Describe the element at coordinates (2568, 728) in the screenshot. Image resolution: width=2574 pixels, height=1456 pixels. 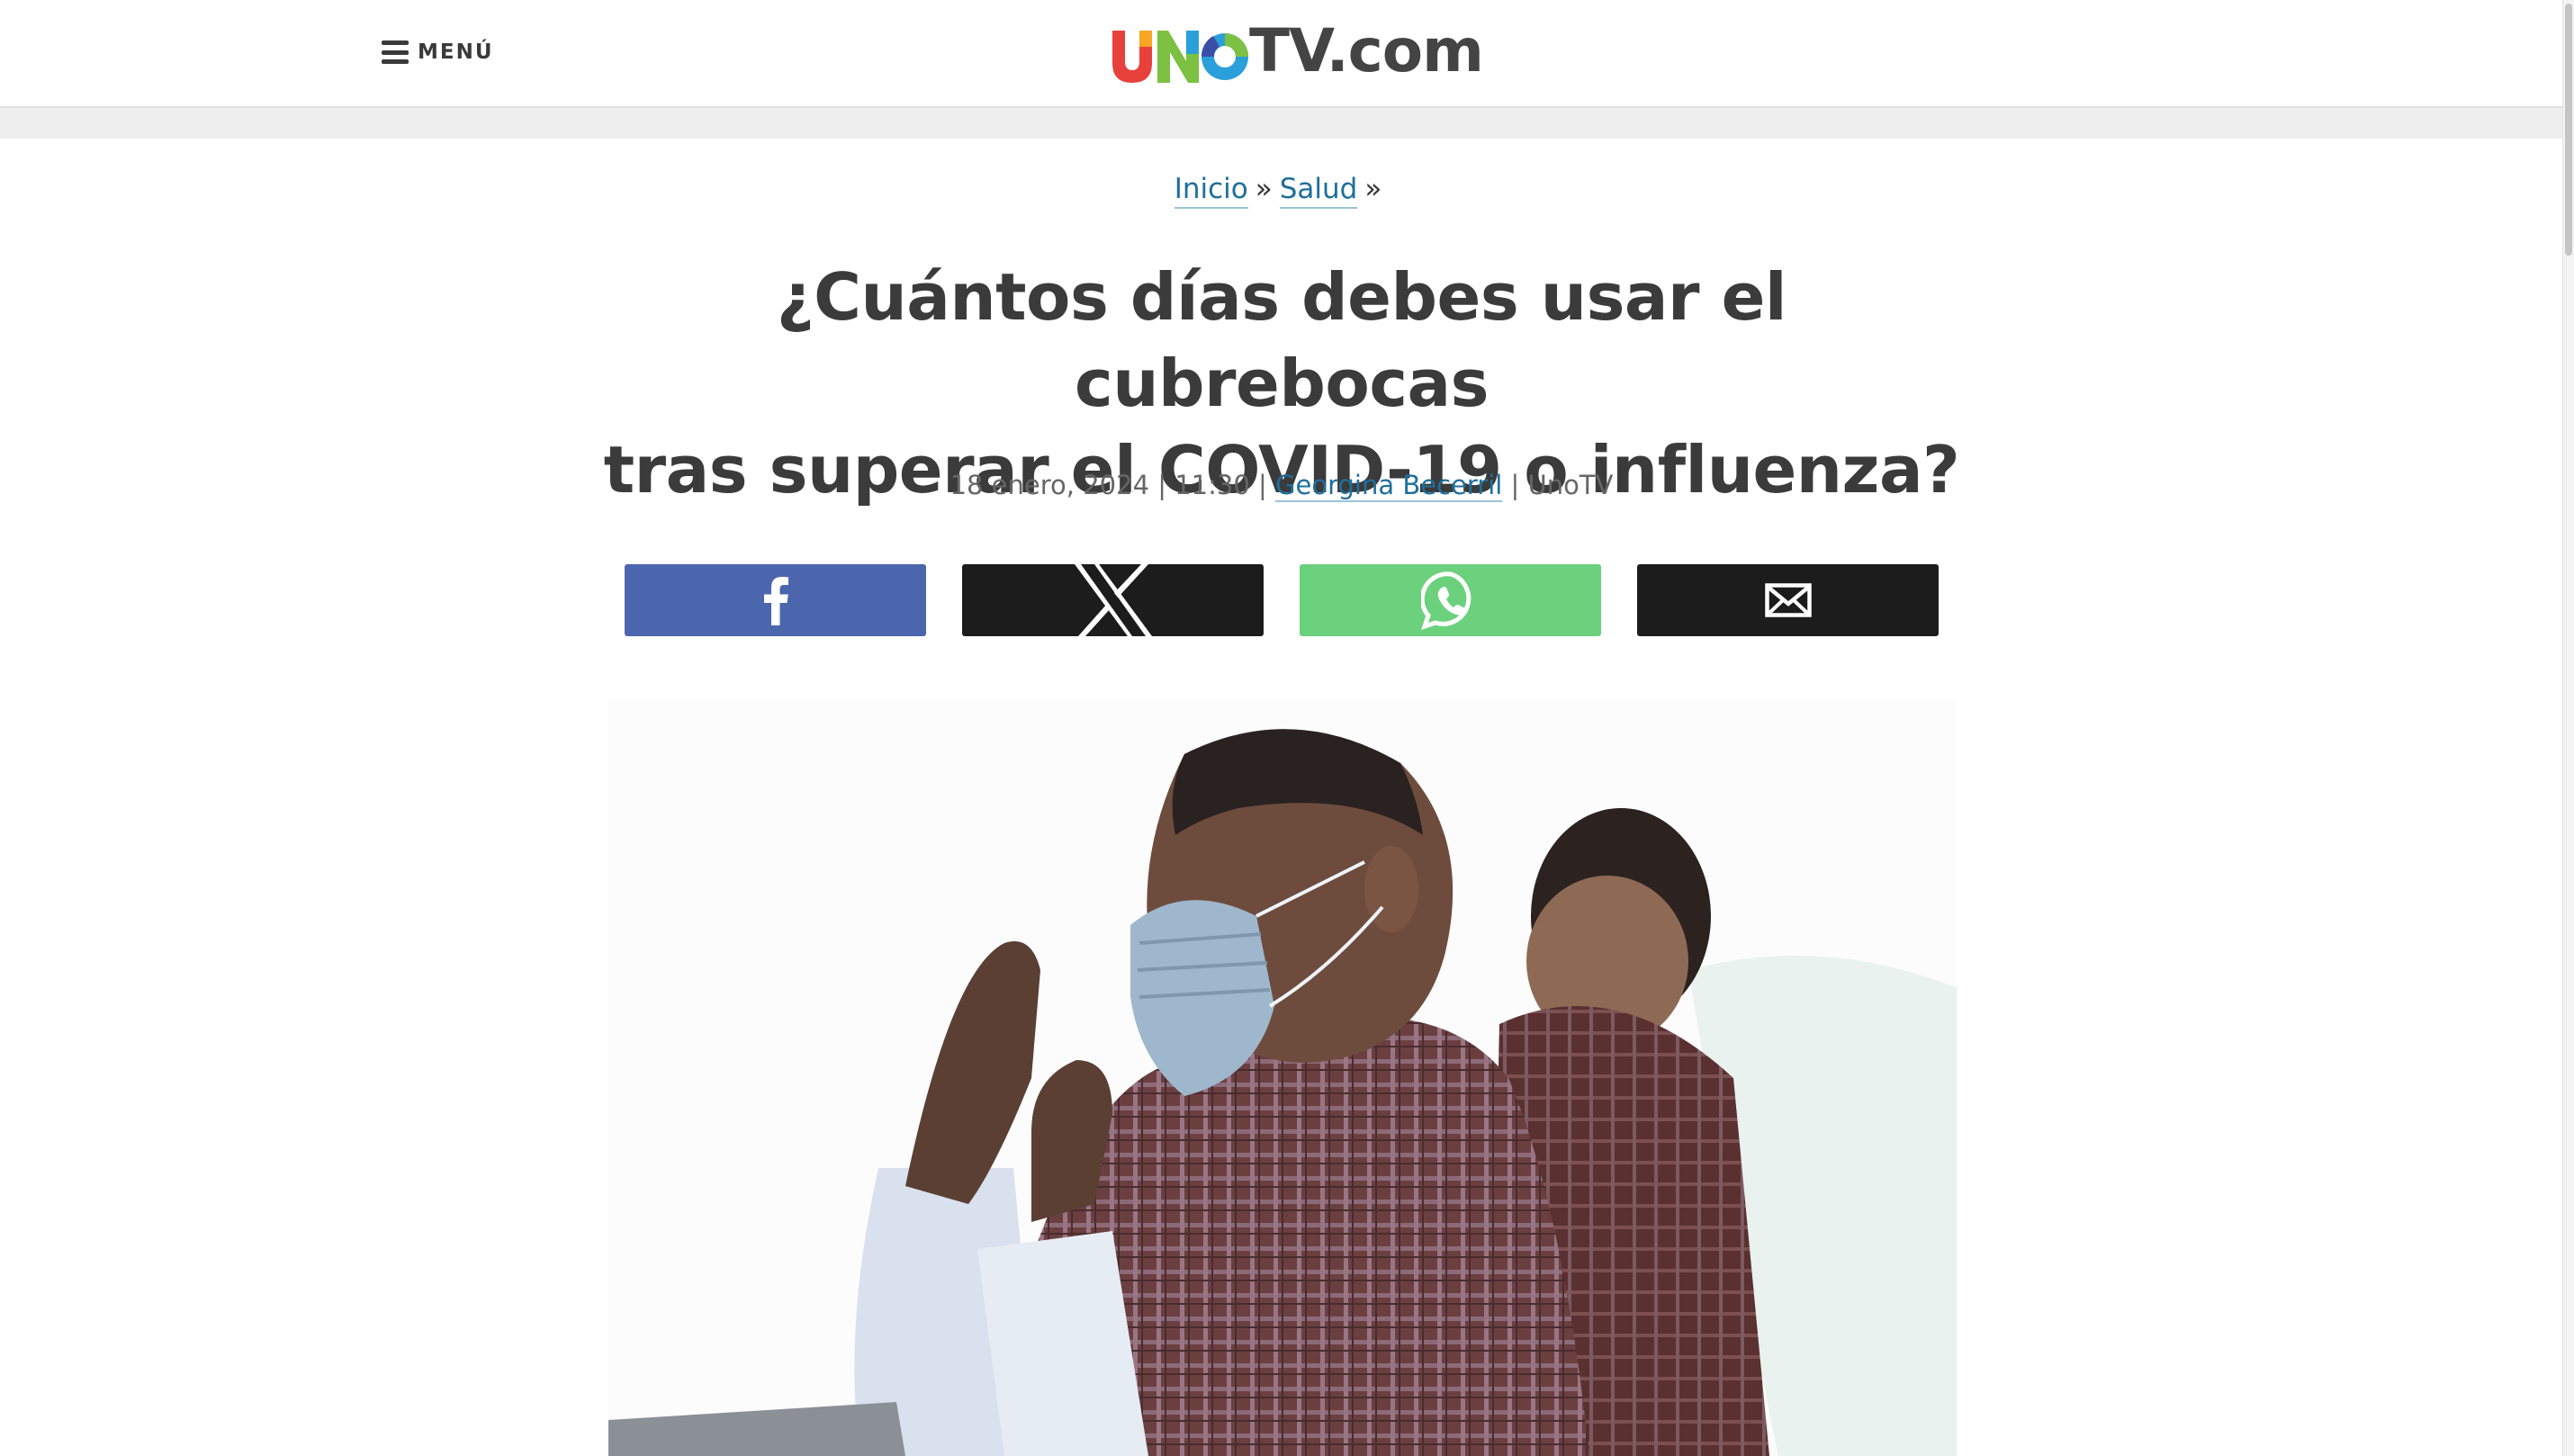
I see `scrollbar` at that location.